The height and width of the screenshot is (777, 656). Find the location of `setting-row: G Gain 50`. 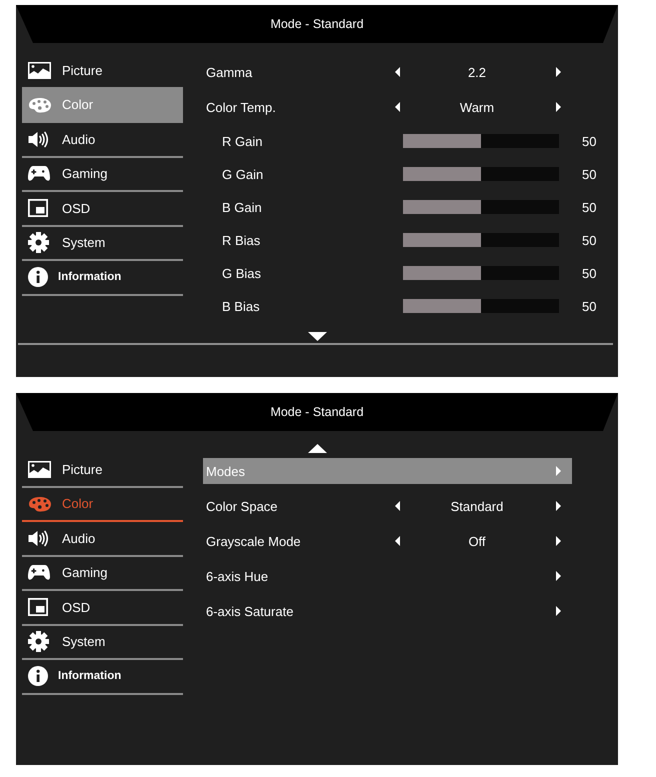

setting-row: G Gain 50 is located at coordinates (407, 174).